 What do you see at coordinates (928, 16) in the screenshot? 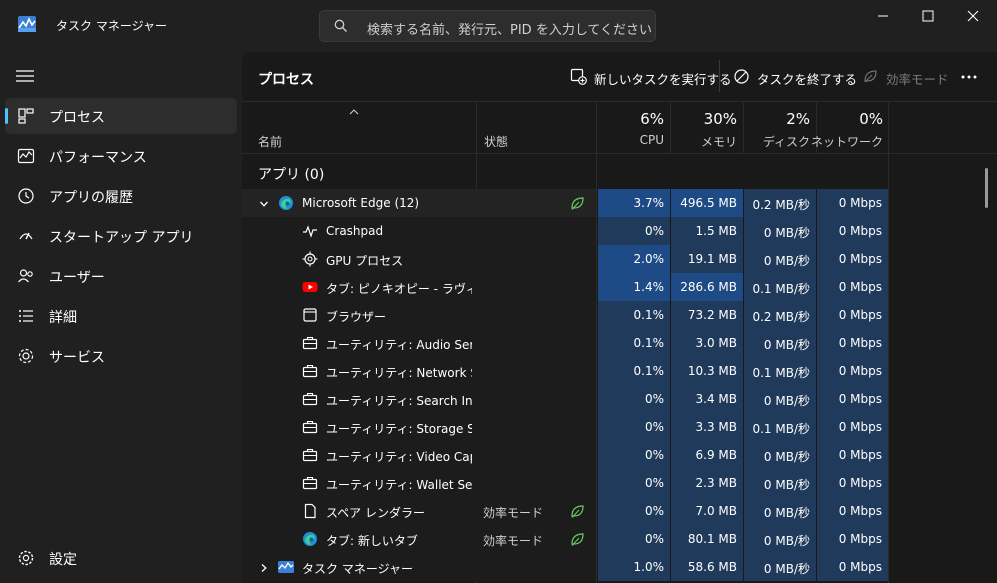
I see `maximize-icon` at bounding box center [928, 16].